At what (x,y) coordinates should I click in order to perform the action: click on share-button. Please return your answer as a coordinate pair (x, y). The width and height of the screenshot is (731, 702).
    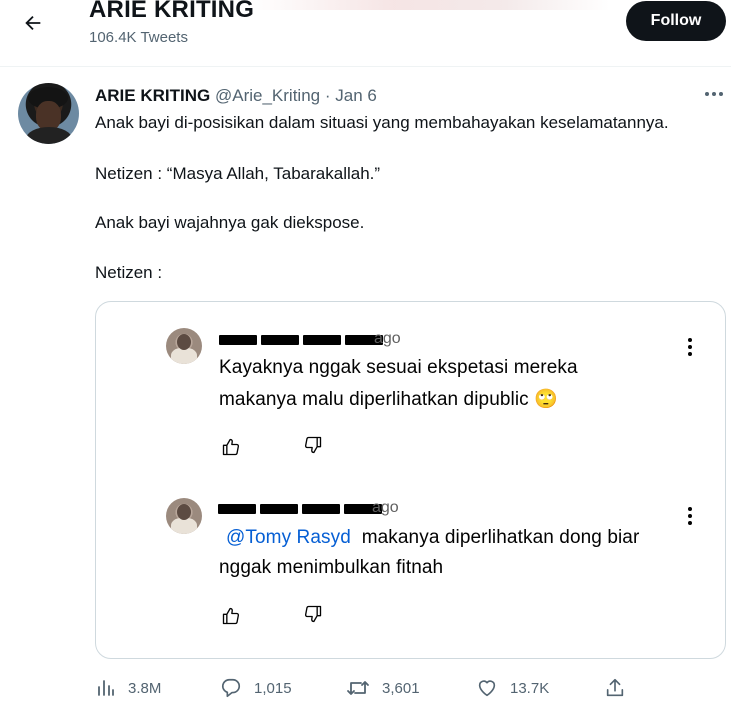
    Looking at the image, I should click on (615, 688).